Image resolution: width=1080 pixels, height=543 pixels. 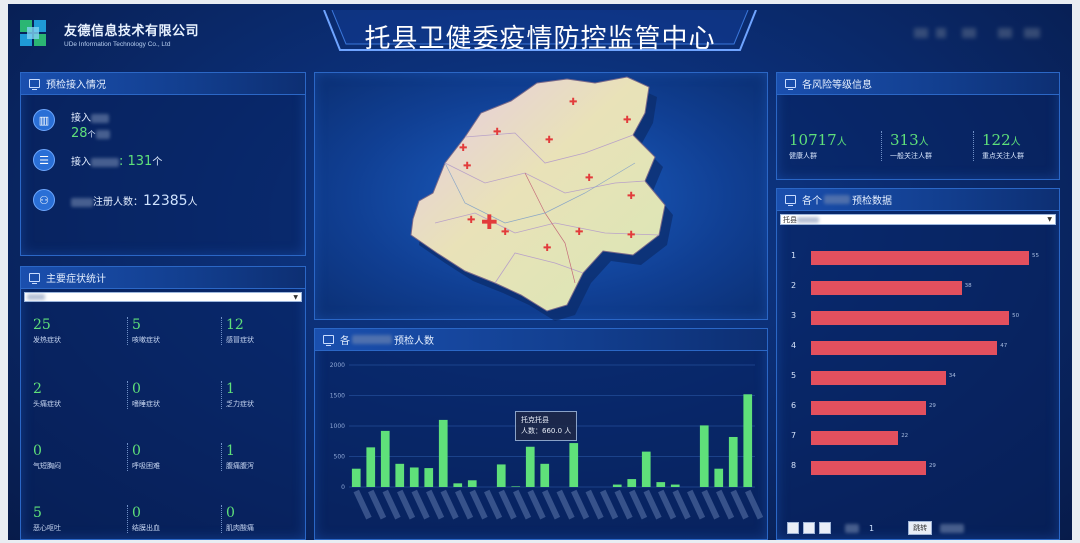 I want to click on page-title: 托县卫健委疫情防控监管中心, so click(x=540, y=38).